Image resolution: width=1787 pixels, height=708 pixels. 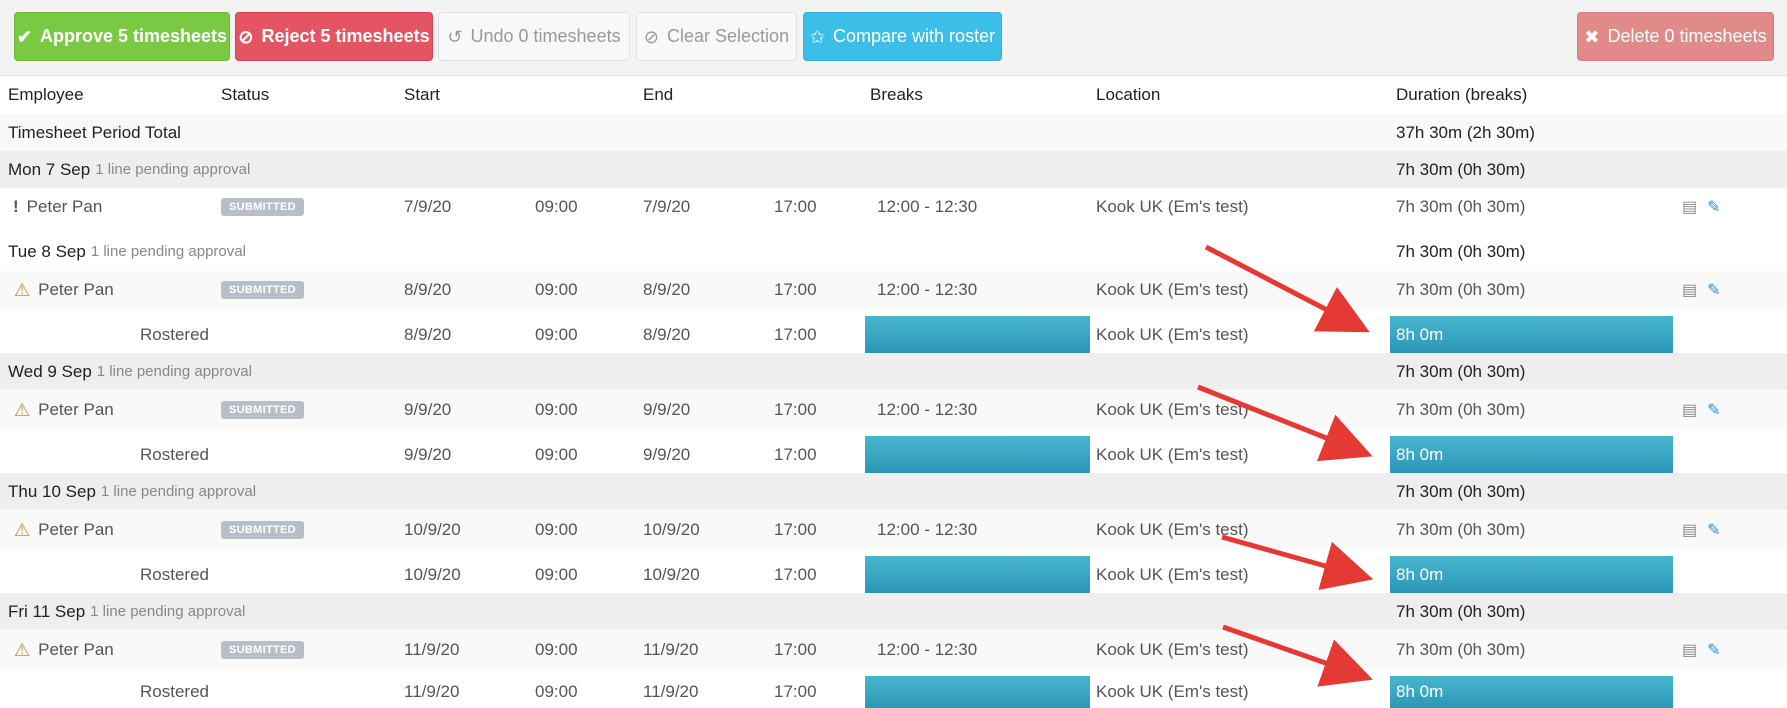 I want to click on check-circle-icon: ✔, so click(x=24, y=36).